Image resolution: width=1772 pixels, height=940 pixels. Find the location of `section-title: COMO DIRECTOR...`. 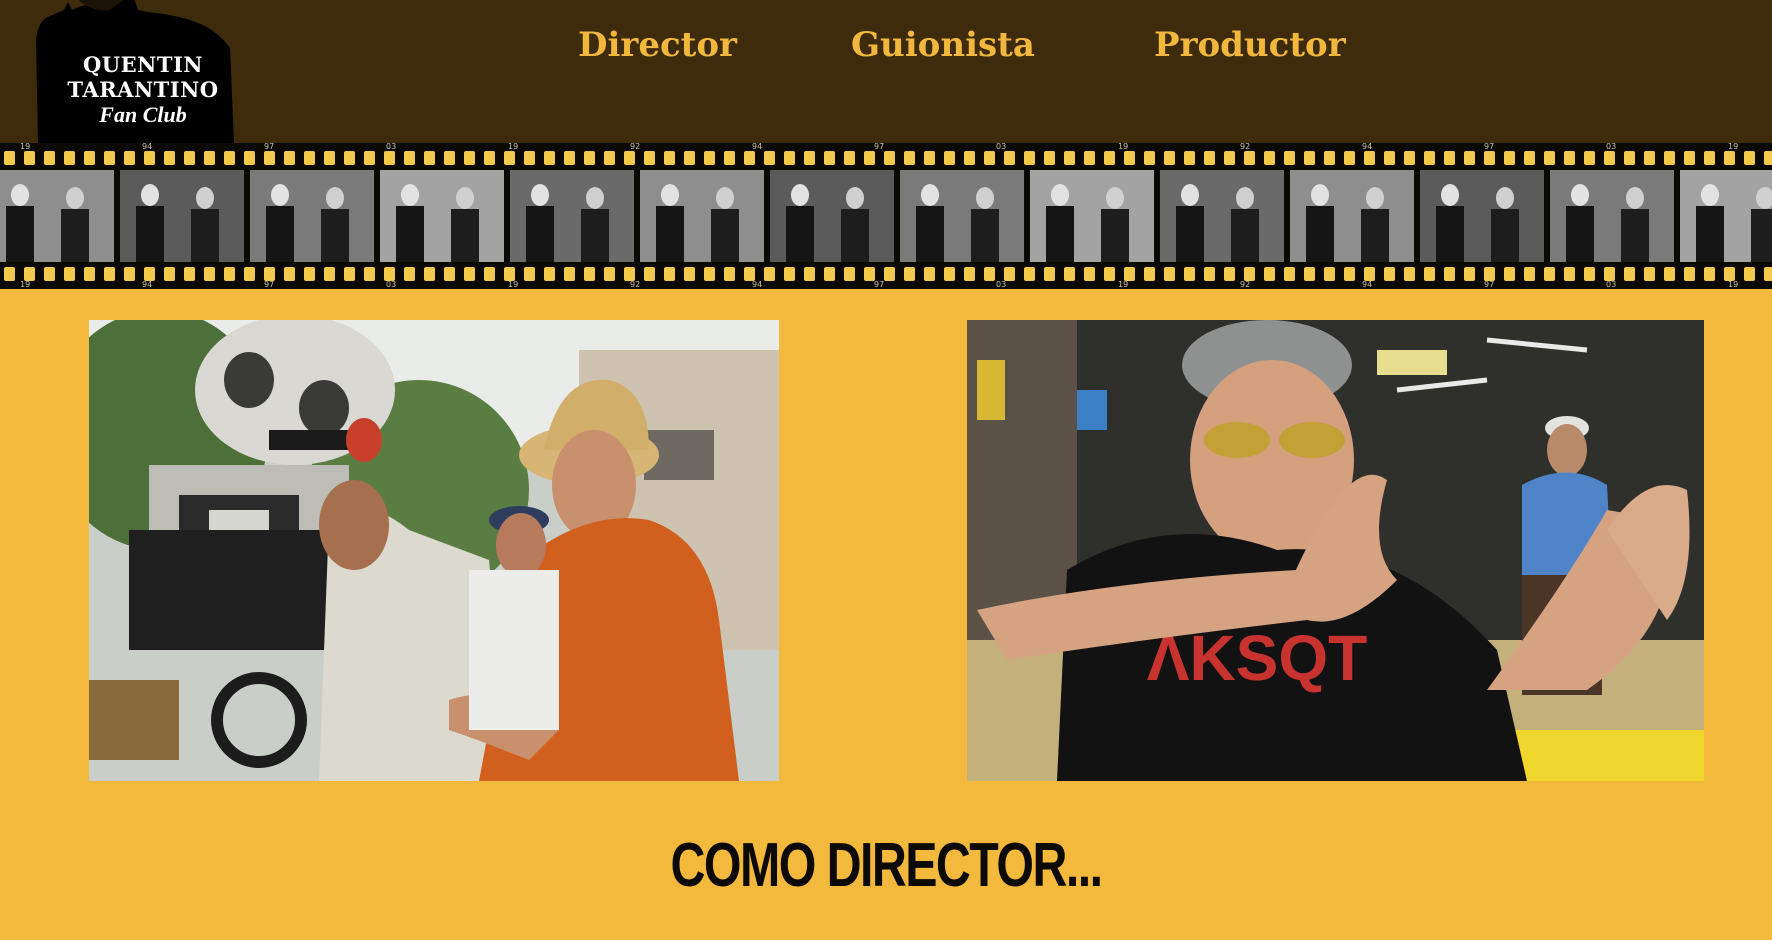

section-title: COMO DIRECTOR... is located at coordinates (886, 865).